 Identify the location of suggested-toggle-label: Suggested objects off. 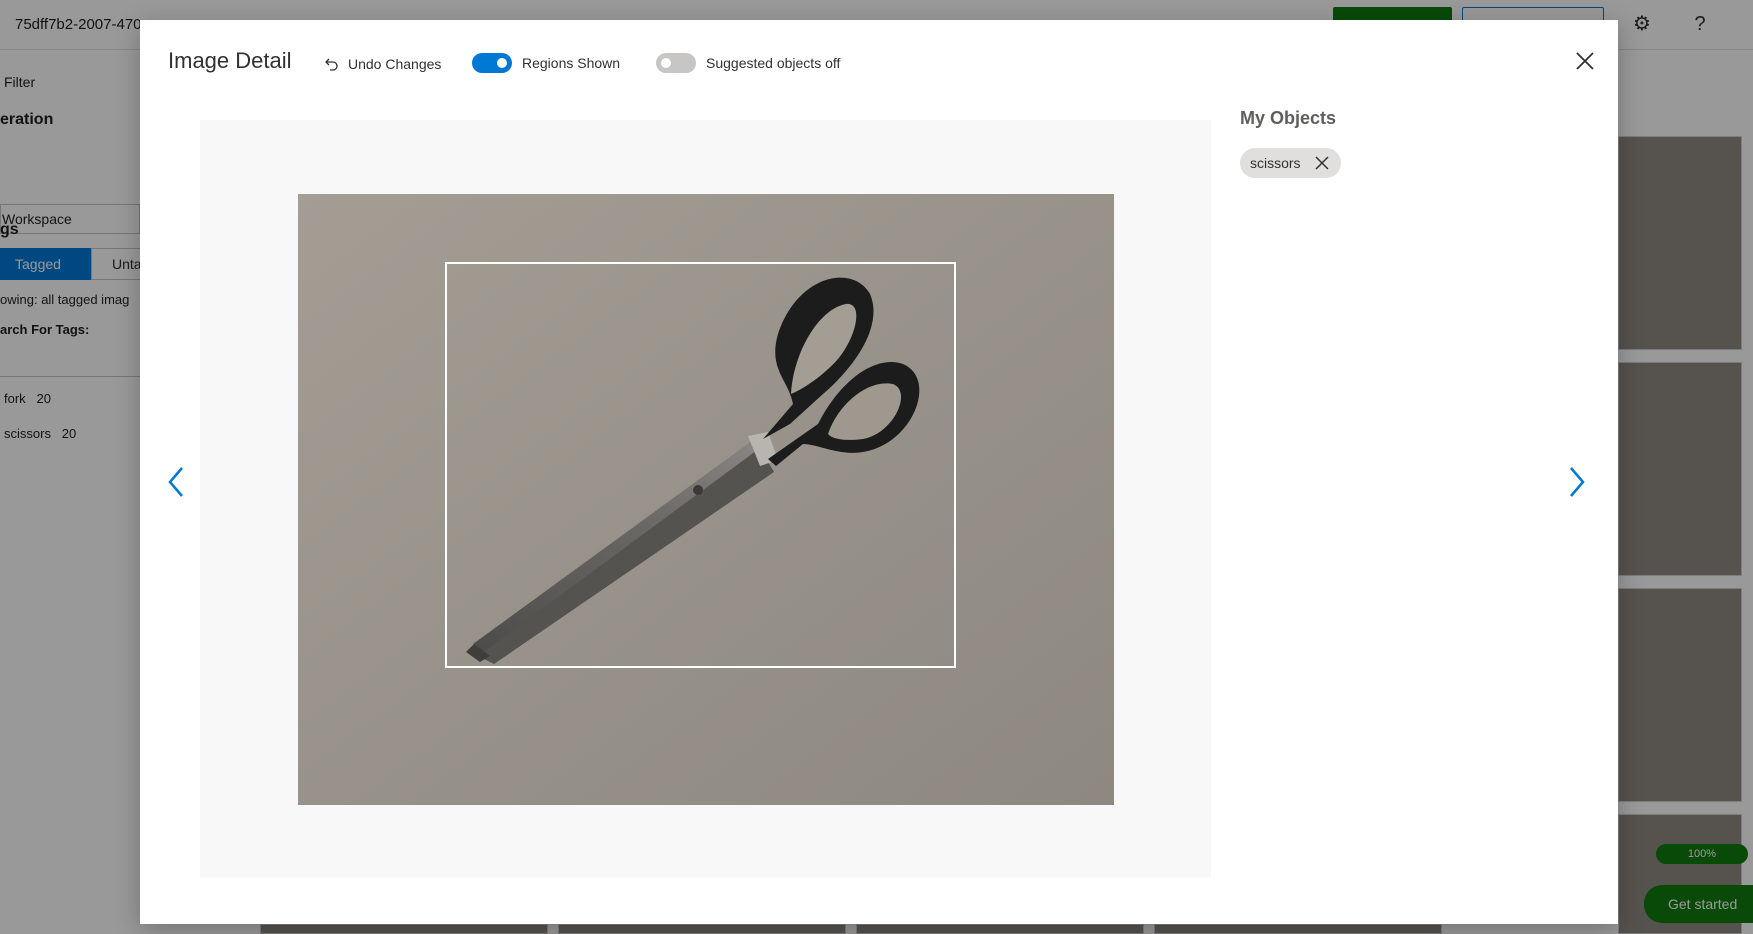
(773, 63).